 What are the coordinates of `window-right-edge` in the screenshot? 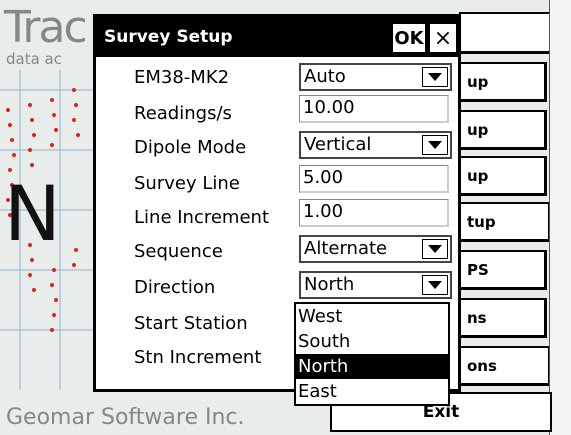 It's located at (560, 217).